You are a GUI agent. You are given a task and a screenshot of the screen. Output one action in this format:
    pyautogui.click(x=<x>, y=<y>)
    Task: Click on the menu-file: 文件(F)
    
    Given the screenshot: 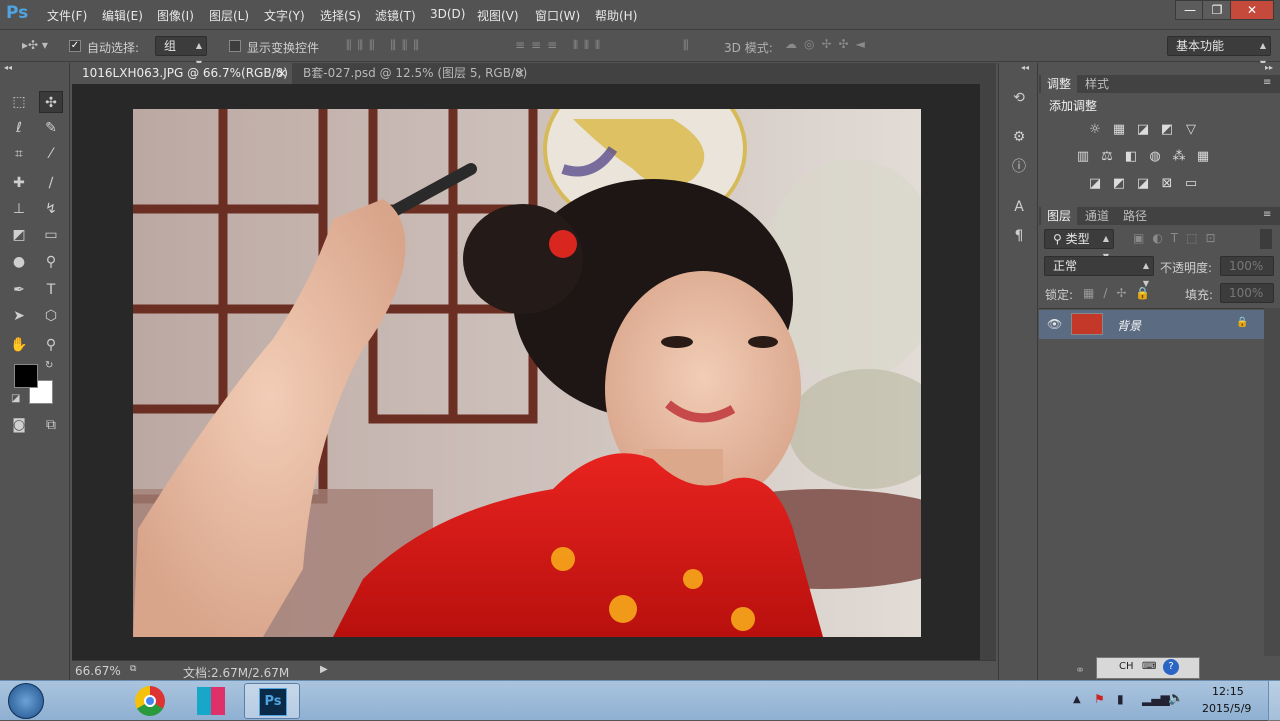 What is the action you would take?
    pyautogui.click(x=67, y=15)
    